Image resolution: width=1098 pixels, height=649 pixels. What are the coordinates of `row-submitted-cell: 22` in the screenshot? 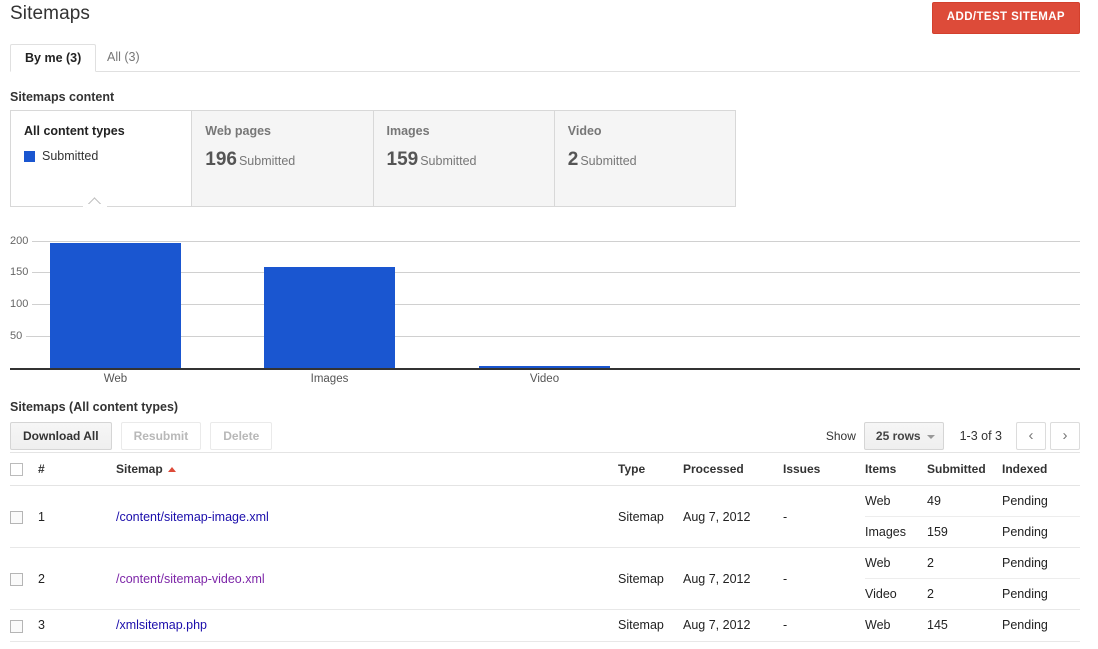 It's located at (964, 579).